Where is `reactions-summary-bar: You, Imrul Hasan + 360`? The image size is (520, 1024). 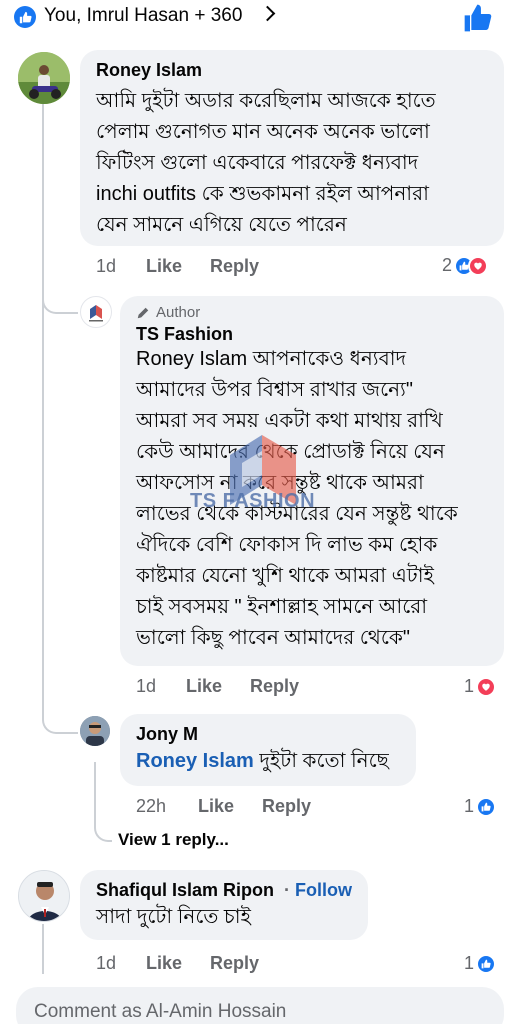 reactions-summary-bar: You, Imrul Hasan + 360 is located at coordinates (260, 18).